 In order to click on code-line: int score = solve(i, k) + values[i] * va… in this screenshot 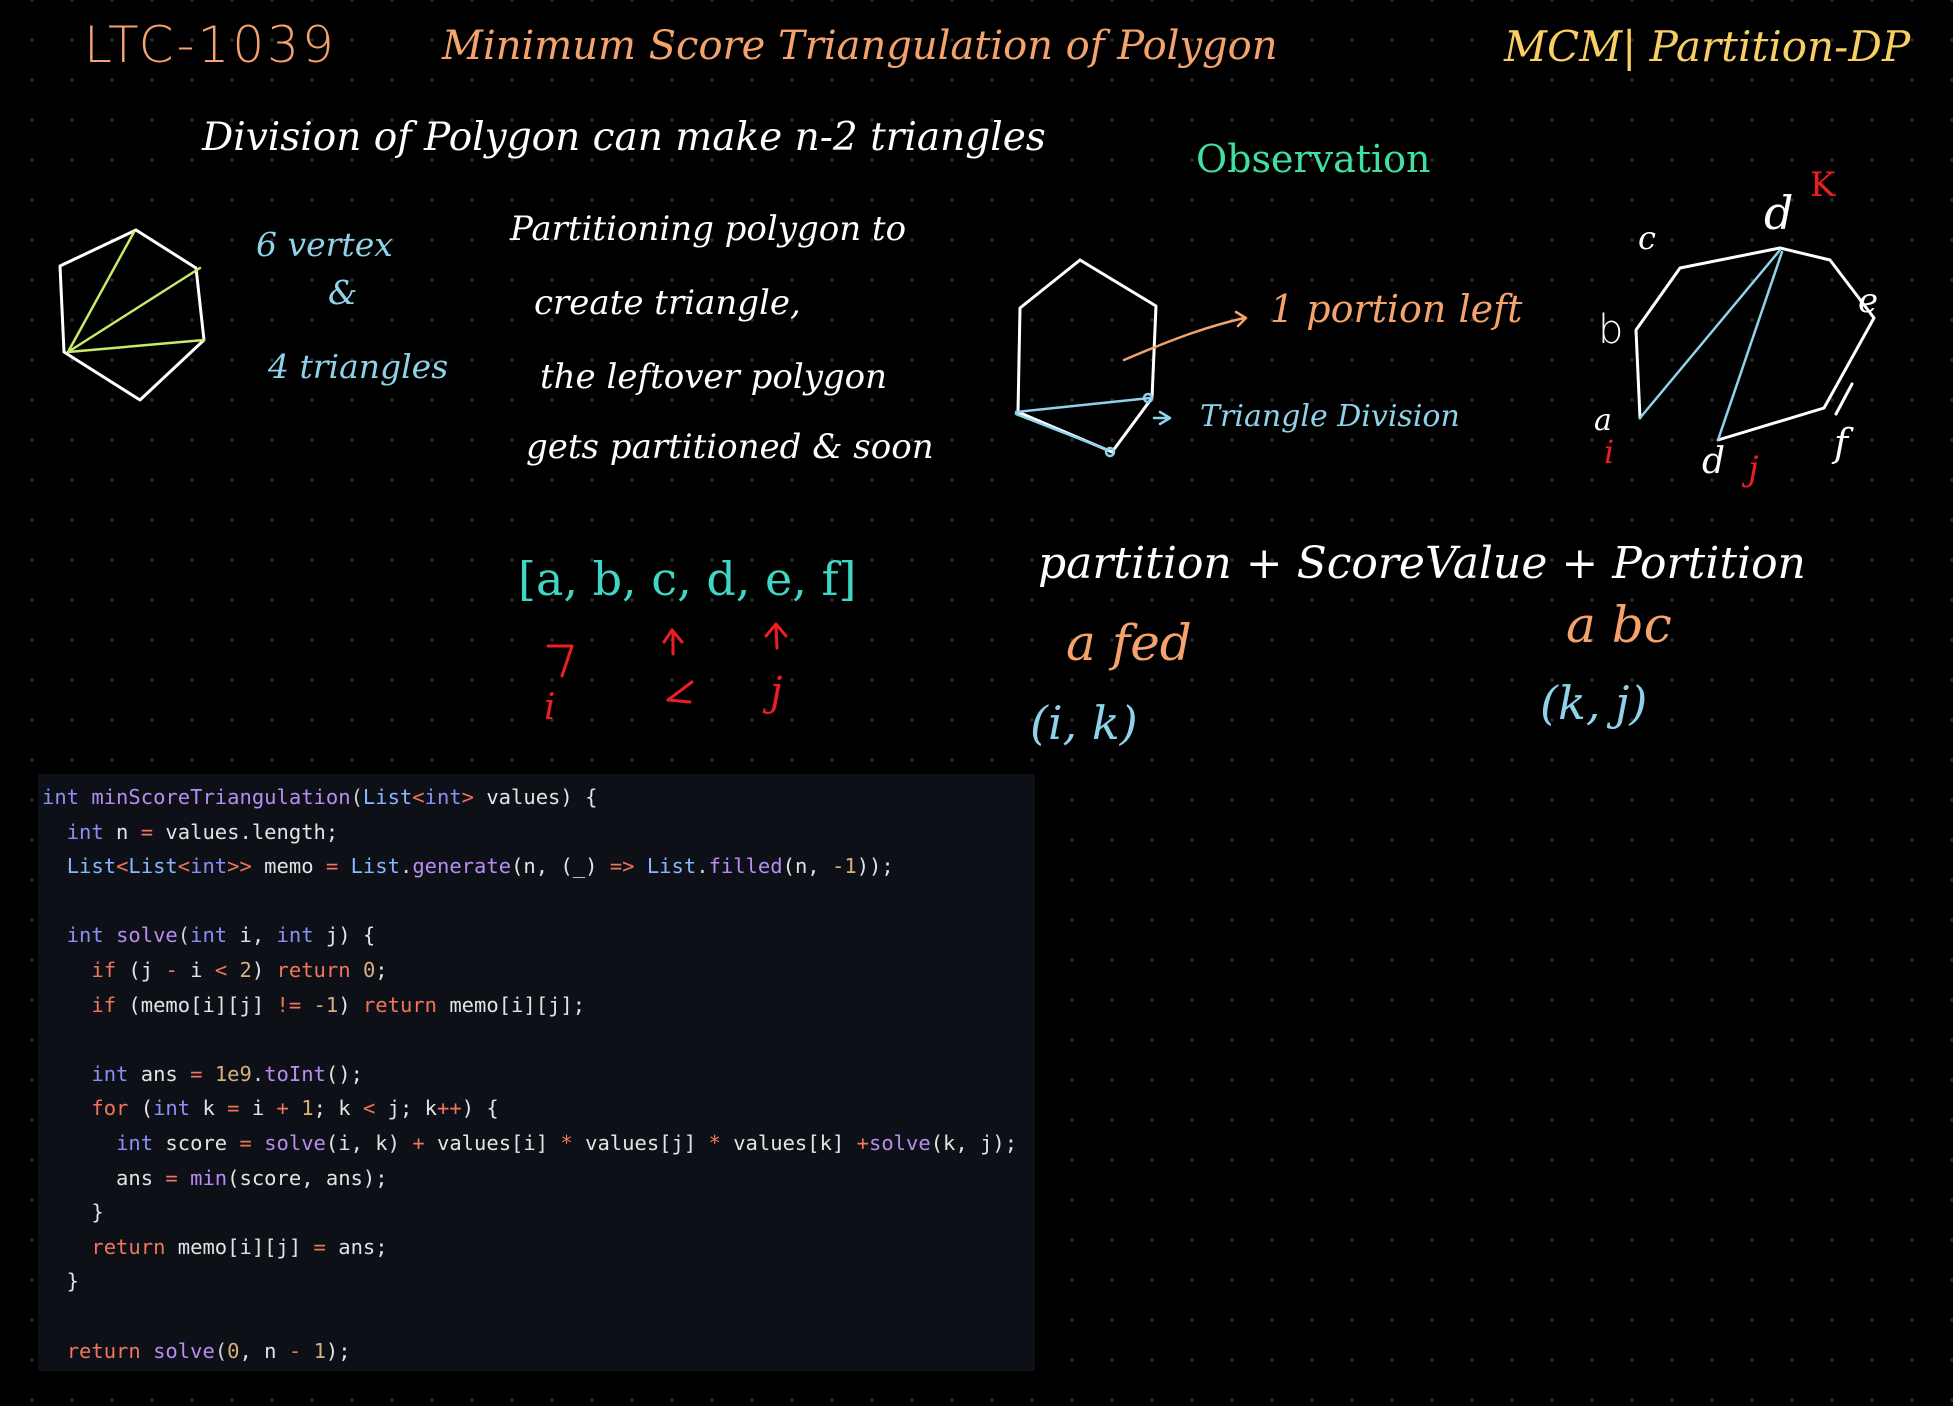, I will do `click(538, 1143)`.